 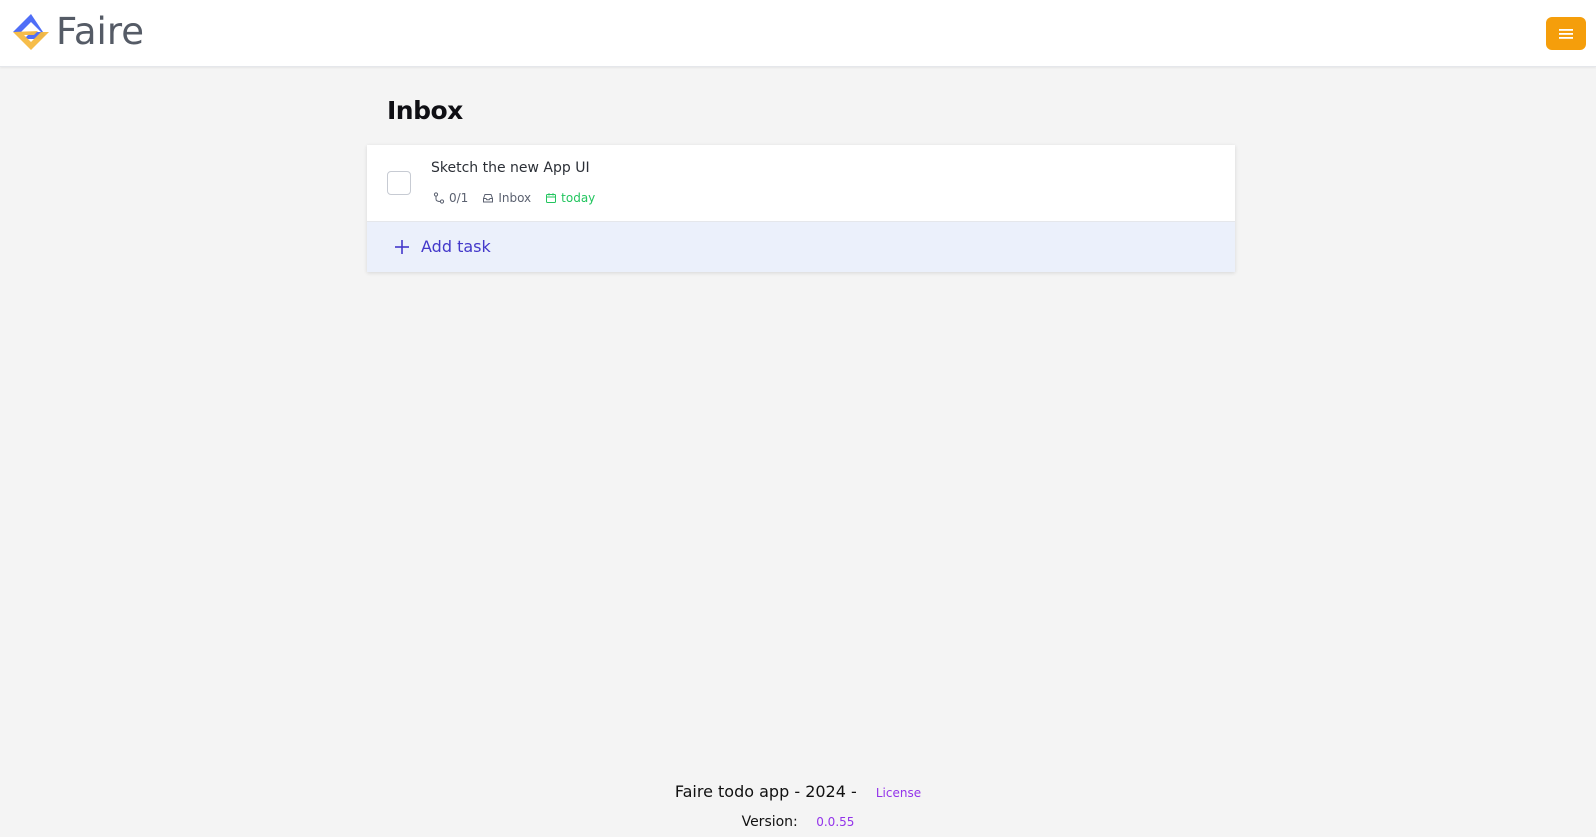 I want to click on footer-copyright: Faire todo app - 2024 - License, so click(x=798, y=791).